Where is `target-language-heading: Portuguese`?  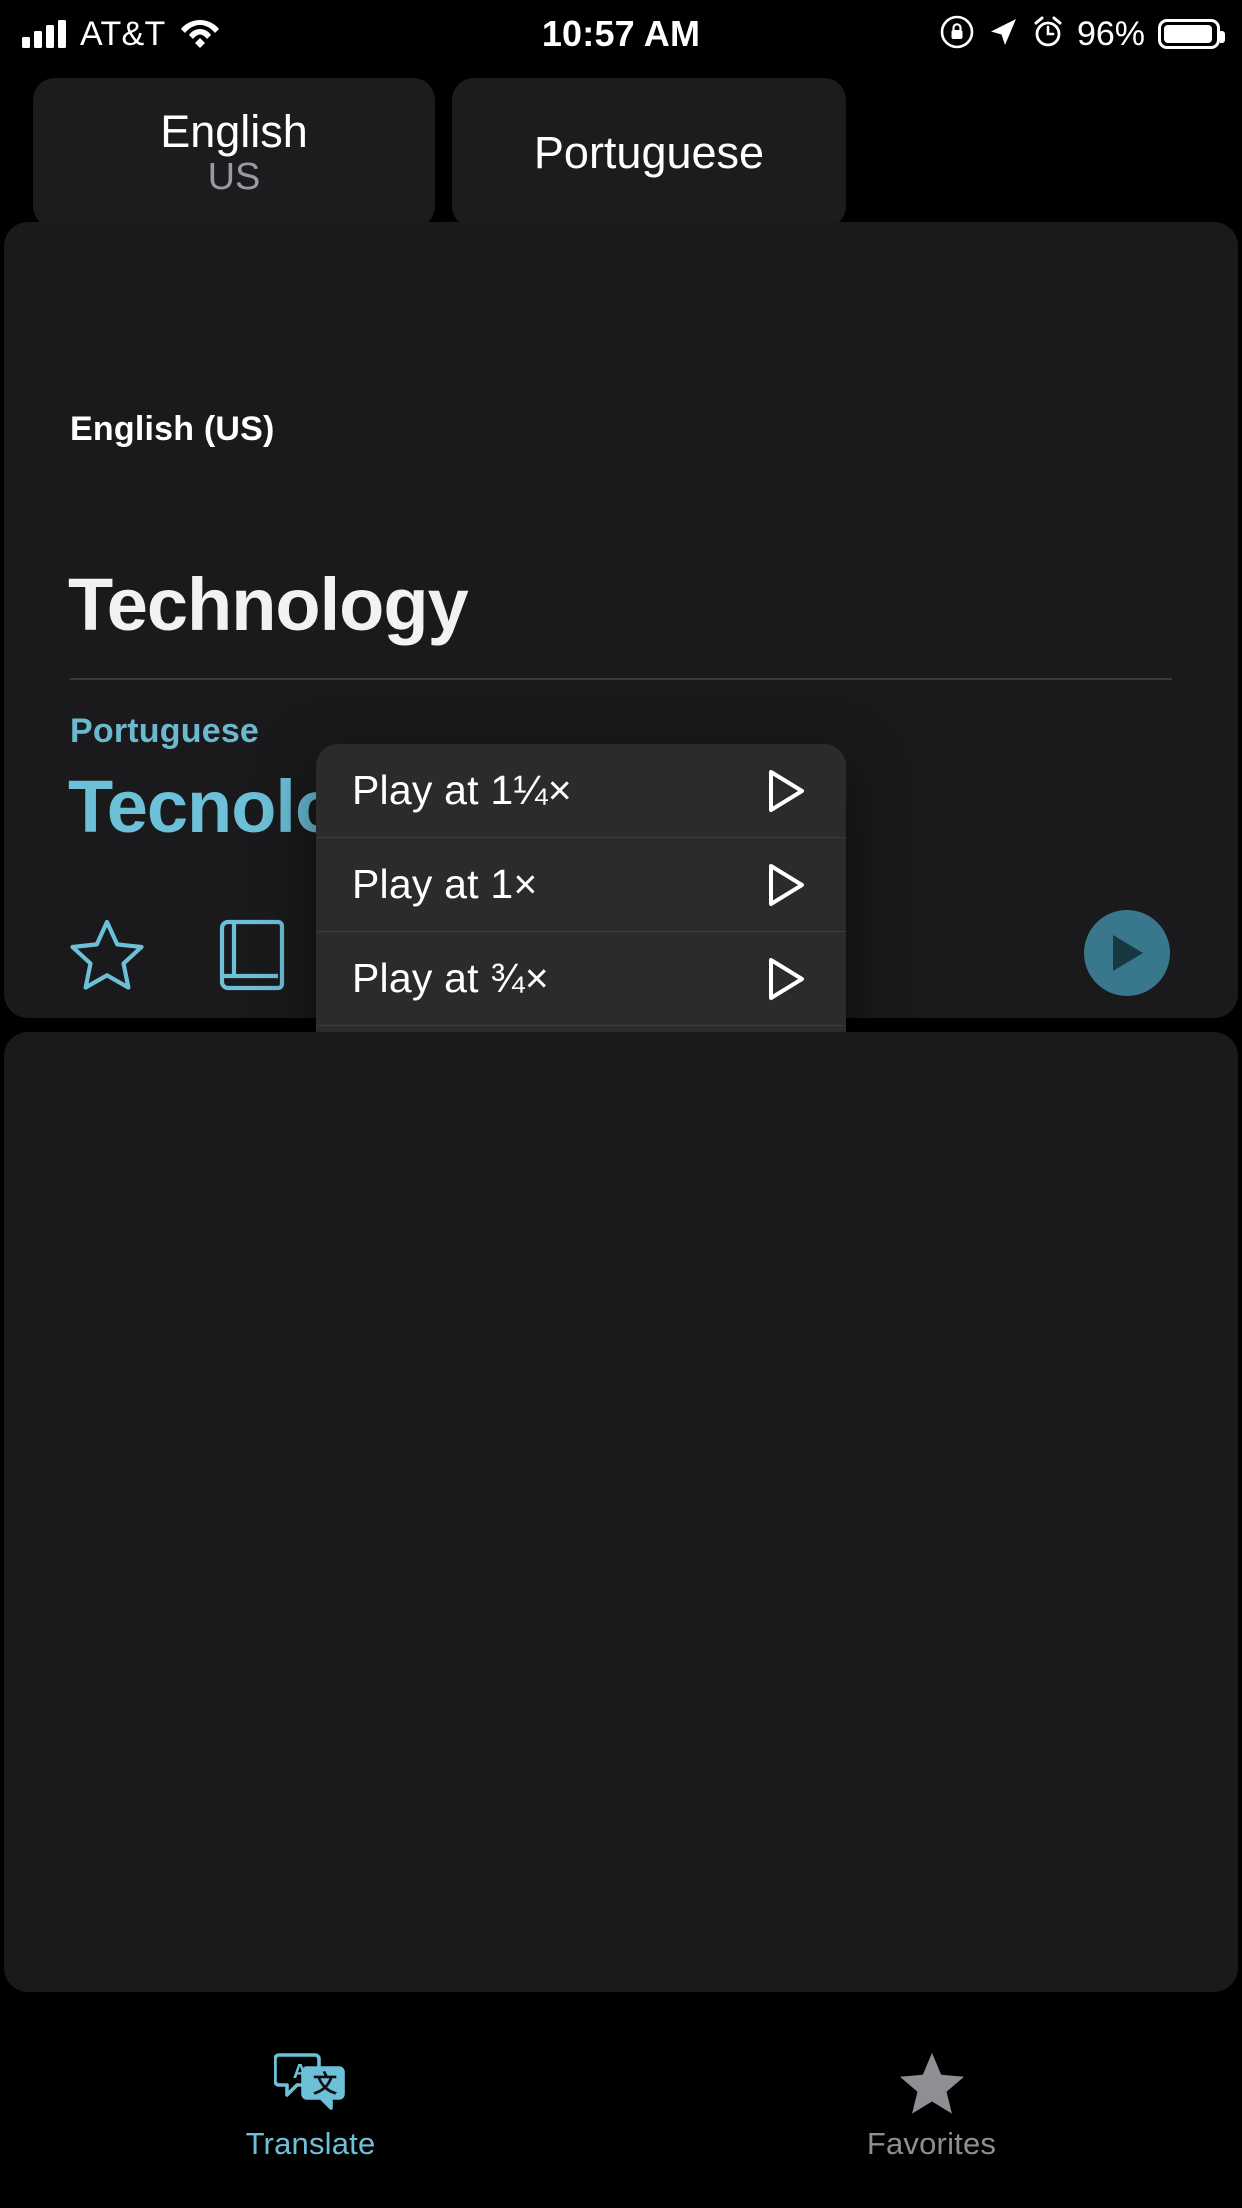
target-language-heading: Portuguese is located at coordinates (165, 731).